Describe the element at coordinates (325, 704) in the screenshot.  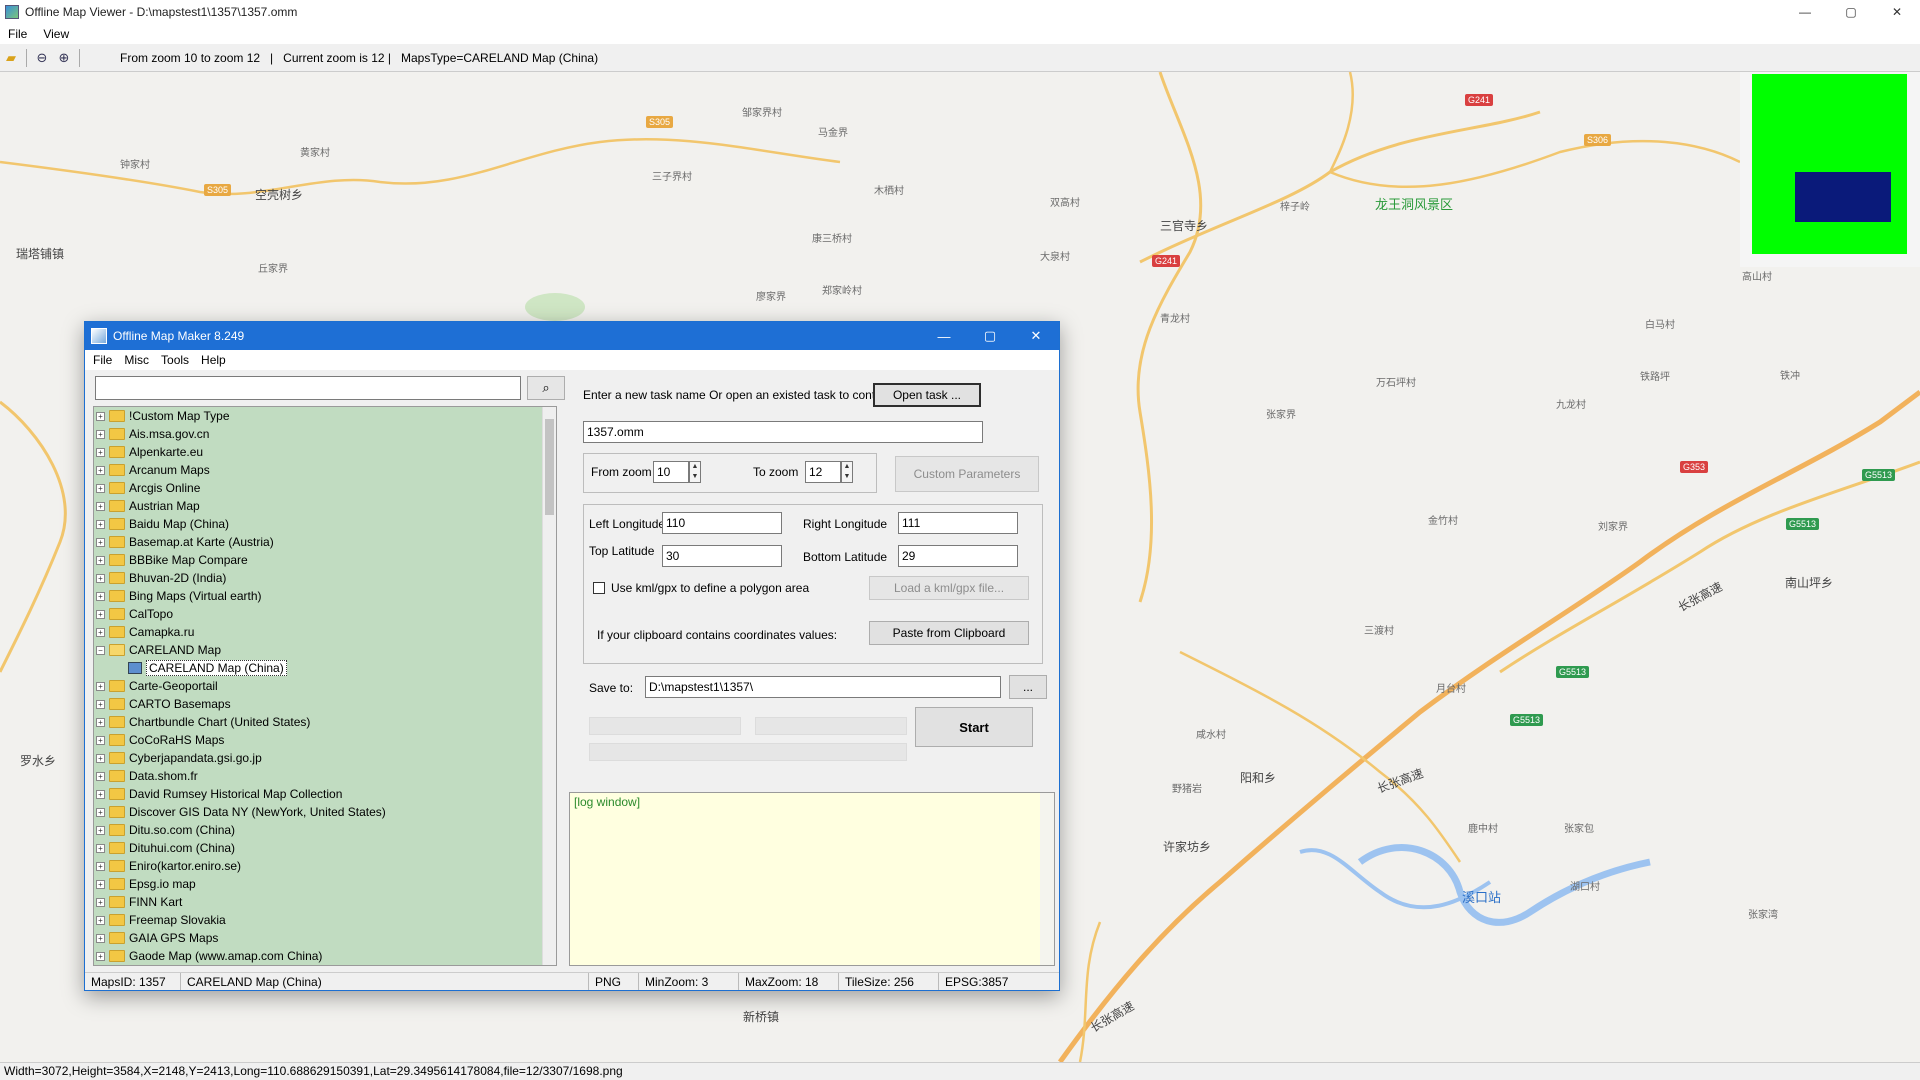
I see `tree-item: + CARTO Basemaps` at that location.